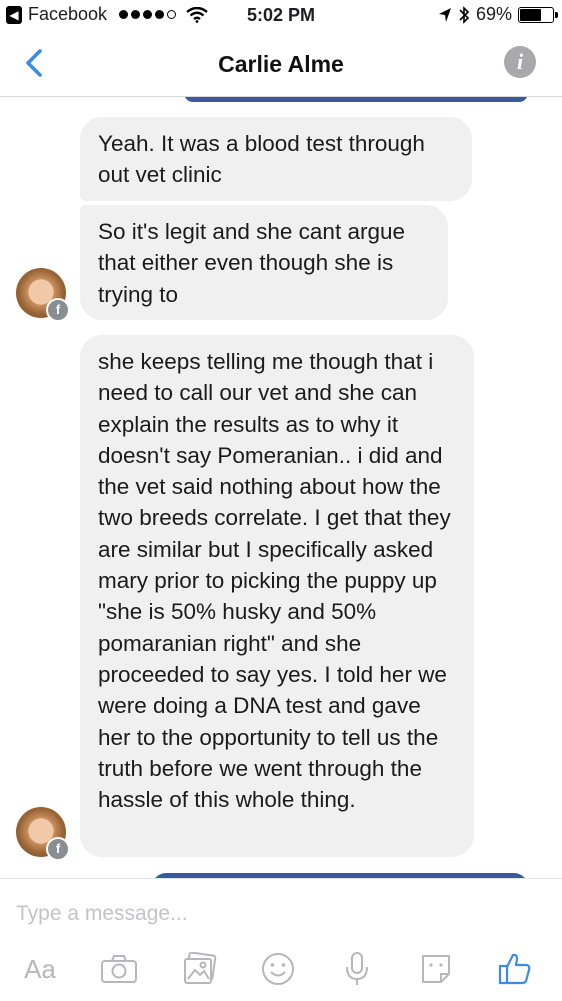 This screenshot has width=562, height=1001. I want to click on microphone-icon, so click(357, 968).